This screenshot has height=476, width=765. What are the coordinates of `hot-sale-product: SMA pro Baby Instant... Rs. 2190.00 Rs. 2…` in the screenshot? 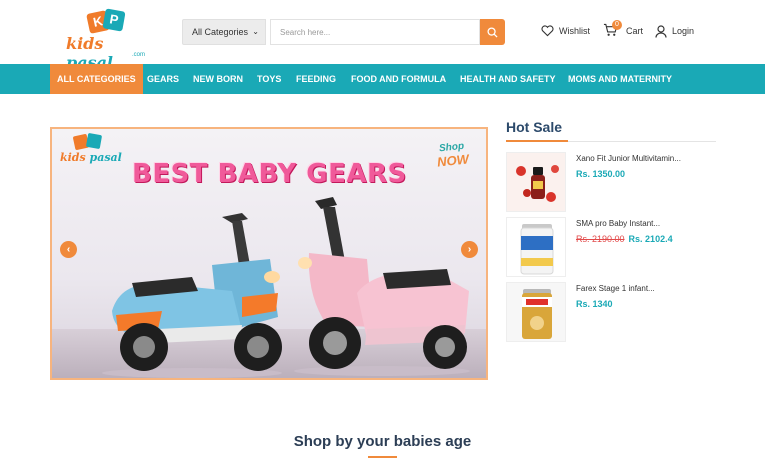 It's located at (611, 247).